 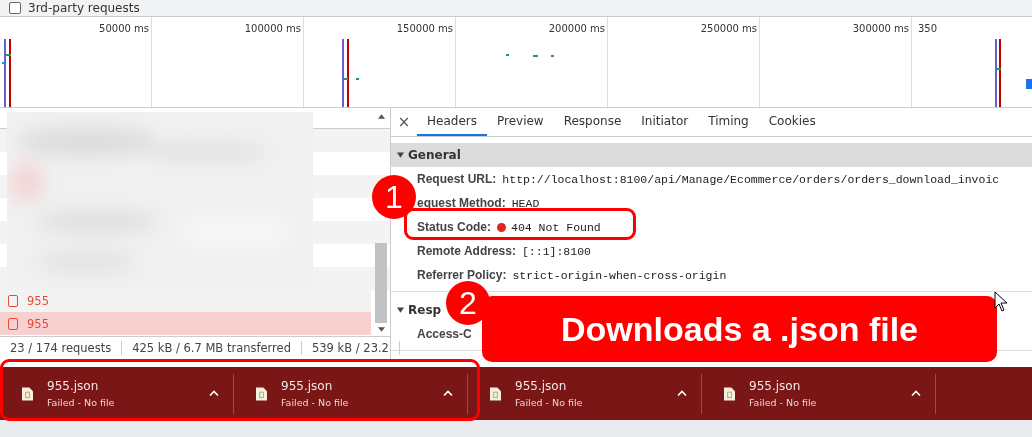 What do you see at coordinates (880, 28) in the screenshot?
I see `time-tick-label: 300000 ms` at bounding box center [880, 28].